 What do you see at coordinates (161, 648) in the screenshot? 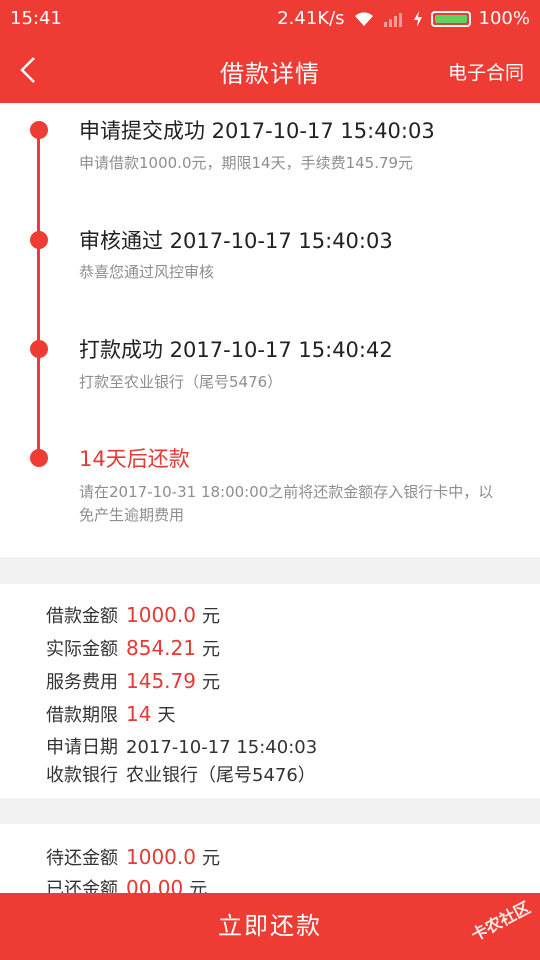
I see `detail-value: 854.21` at bounding box center [161, 648].